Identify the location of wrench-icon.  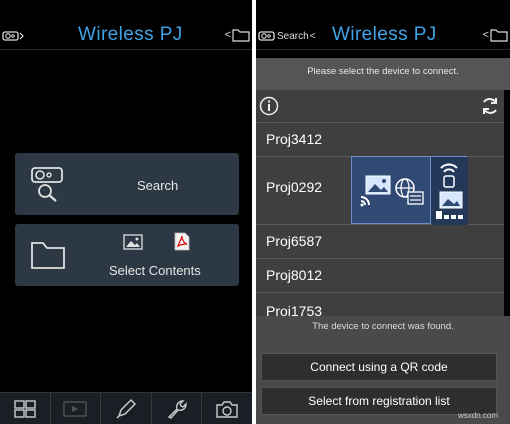
(177, 409).